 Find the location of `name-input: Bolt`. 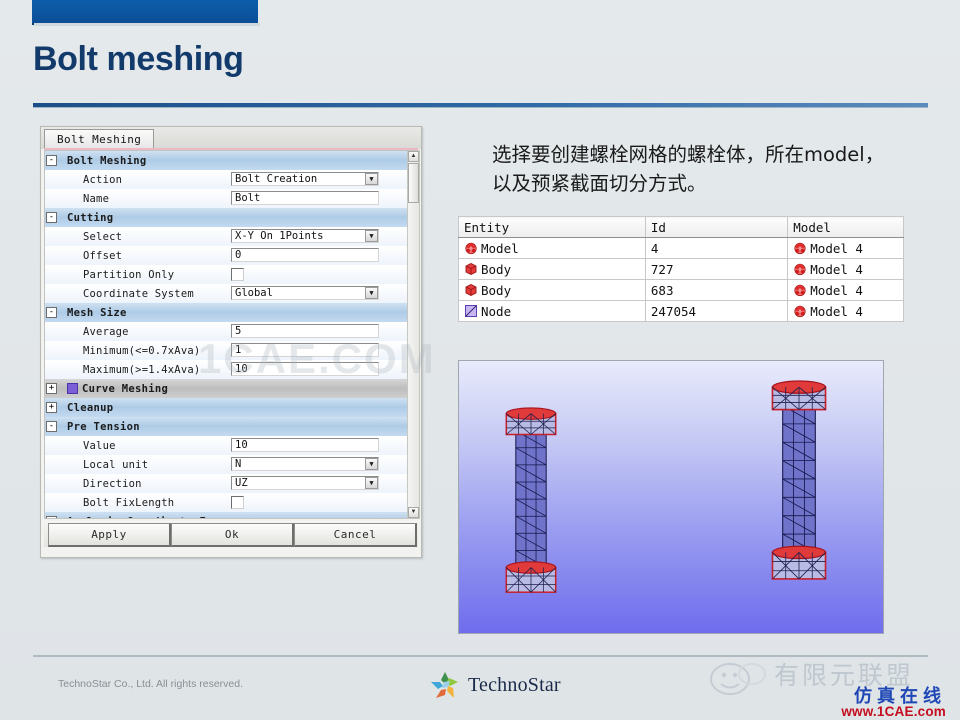

name-input: Bolt is located at coordinates (305, 198).